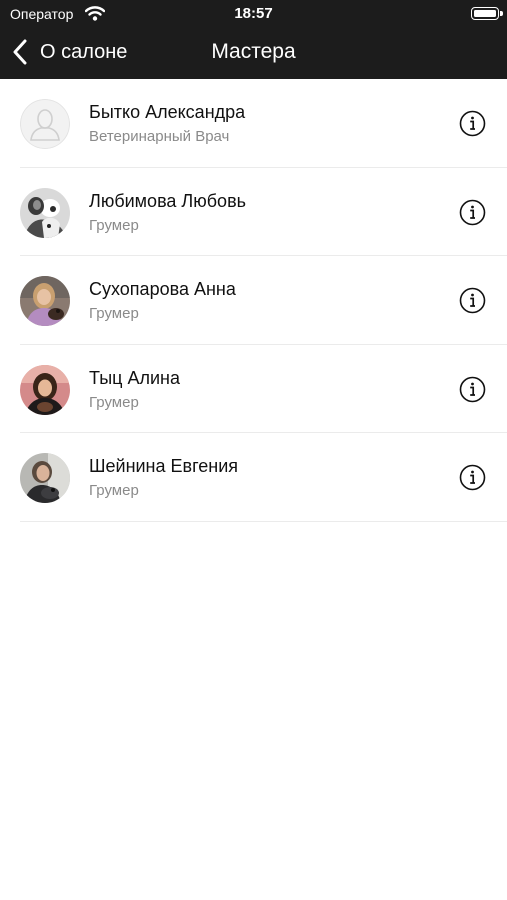 This screenshot has height=900, width=507. Describe the element at coordinates (159, 136) in the screenshot. I see `master-role: Ветеринарный Врач` at that location.